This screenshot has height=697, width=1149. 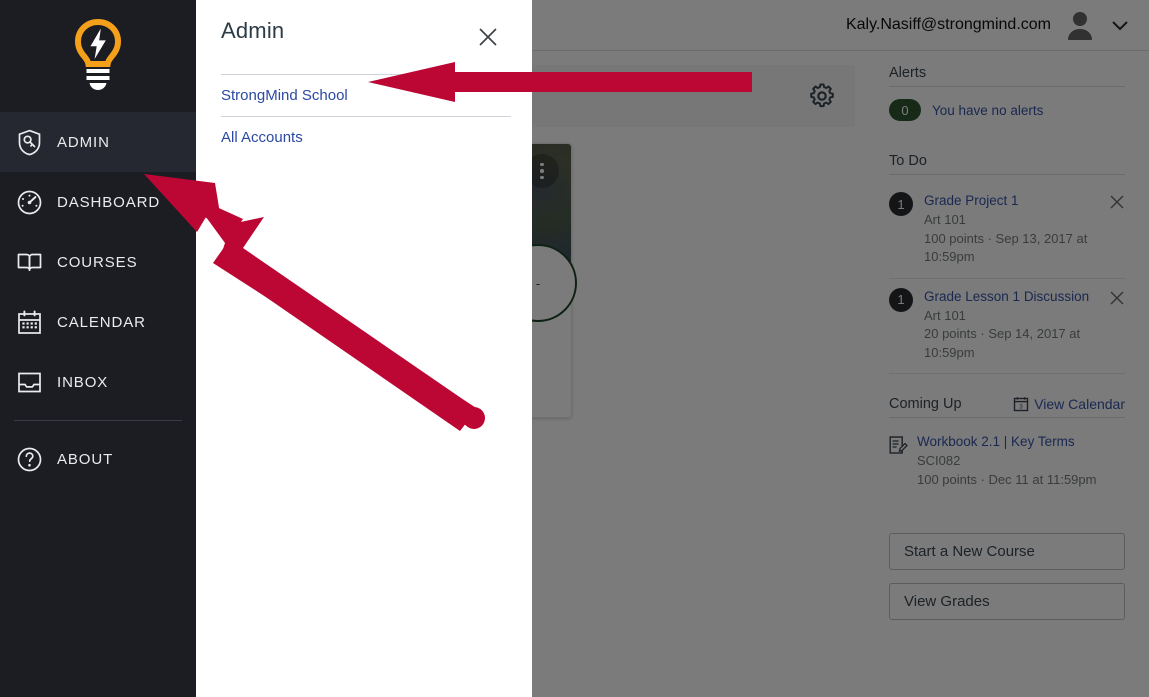 I want to click on inbox-tray-icon, so click(x=29, y=382).